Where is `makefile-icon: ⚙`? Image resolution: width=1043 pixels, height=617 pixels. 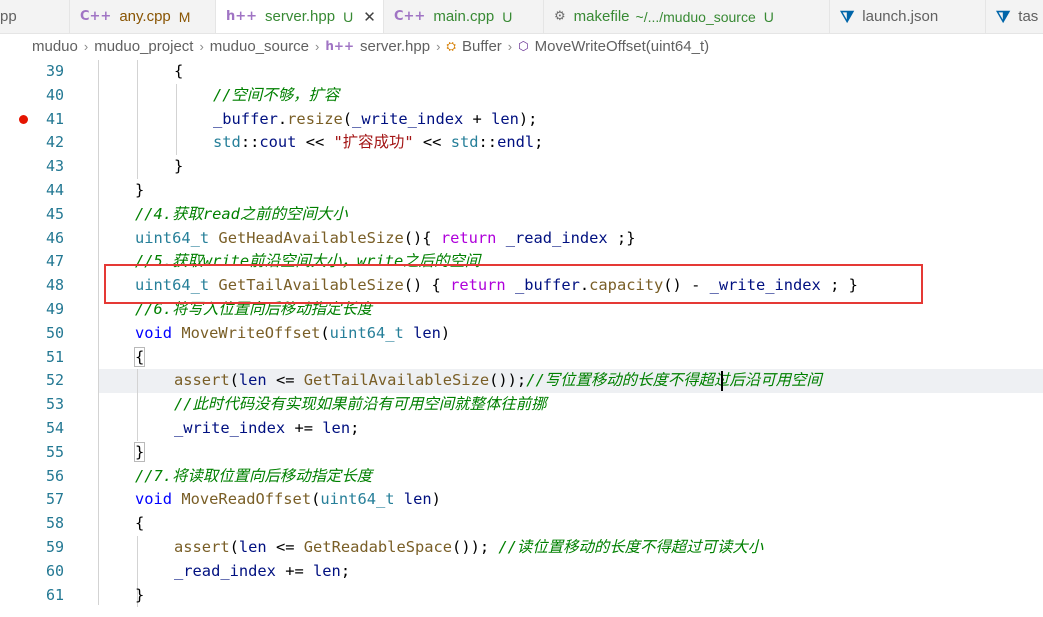
makefile-icon: ⚙ is located at coordinates (560, 16).